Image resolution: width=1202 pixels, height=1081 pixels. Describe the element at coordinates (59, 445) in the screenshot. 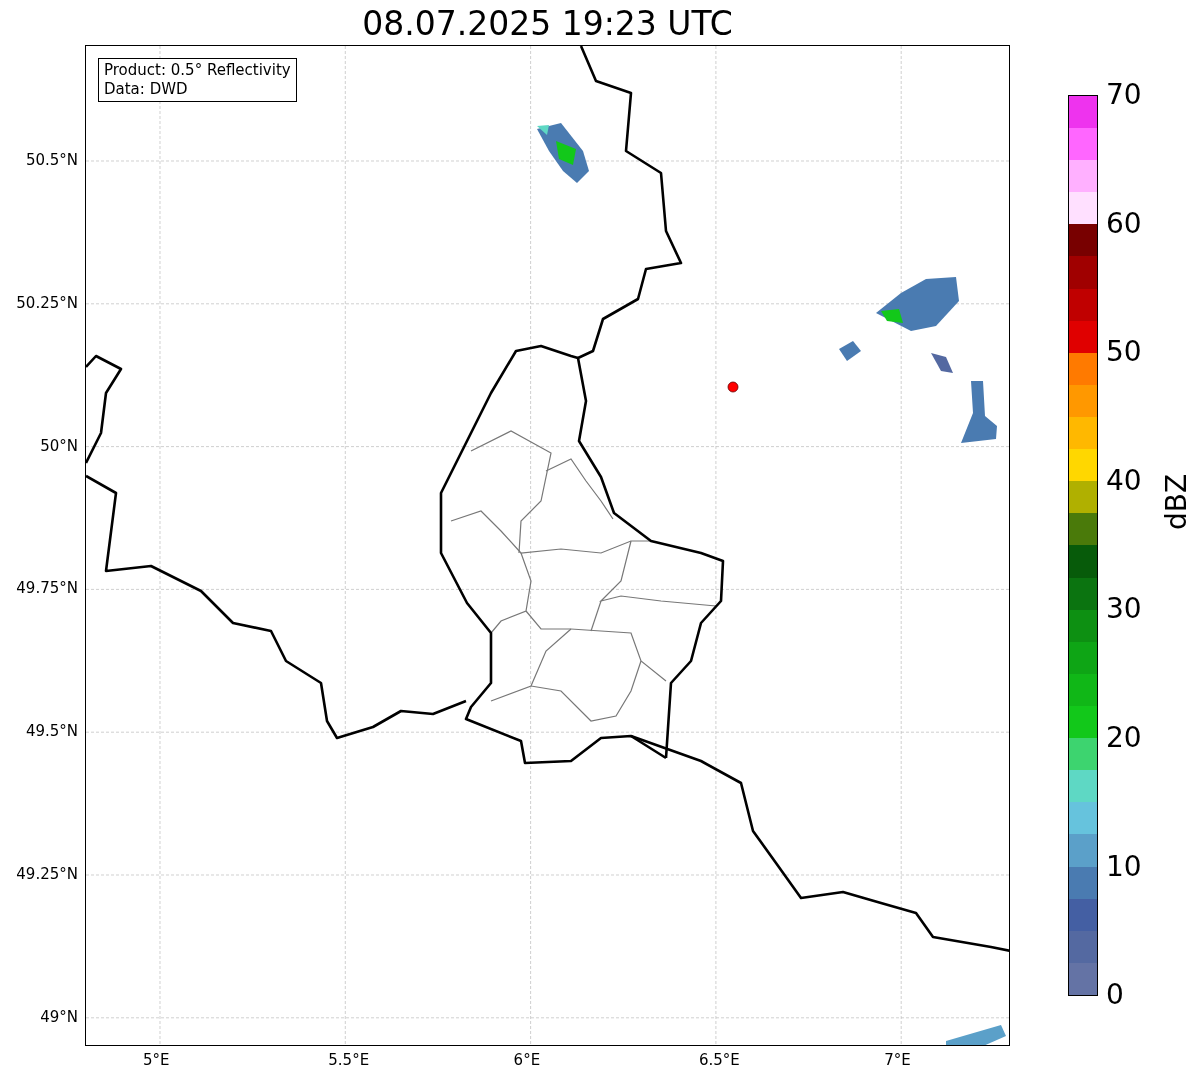

I see `latitude-label: 50°N` at that location.